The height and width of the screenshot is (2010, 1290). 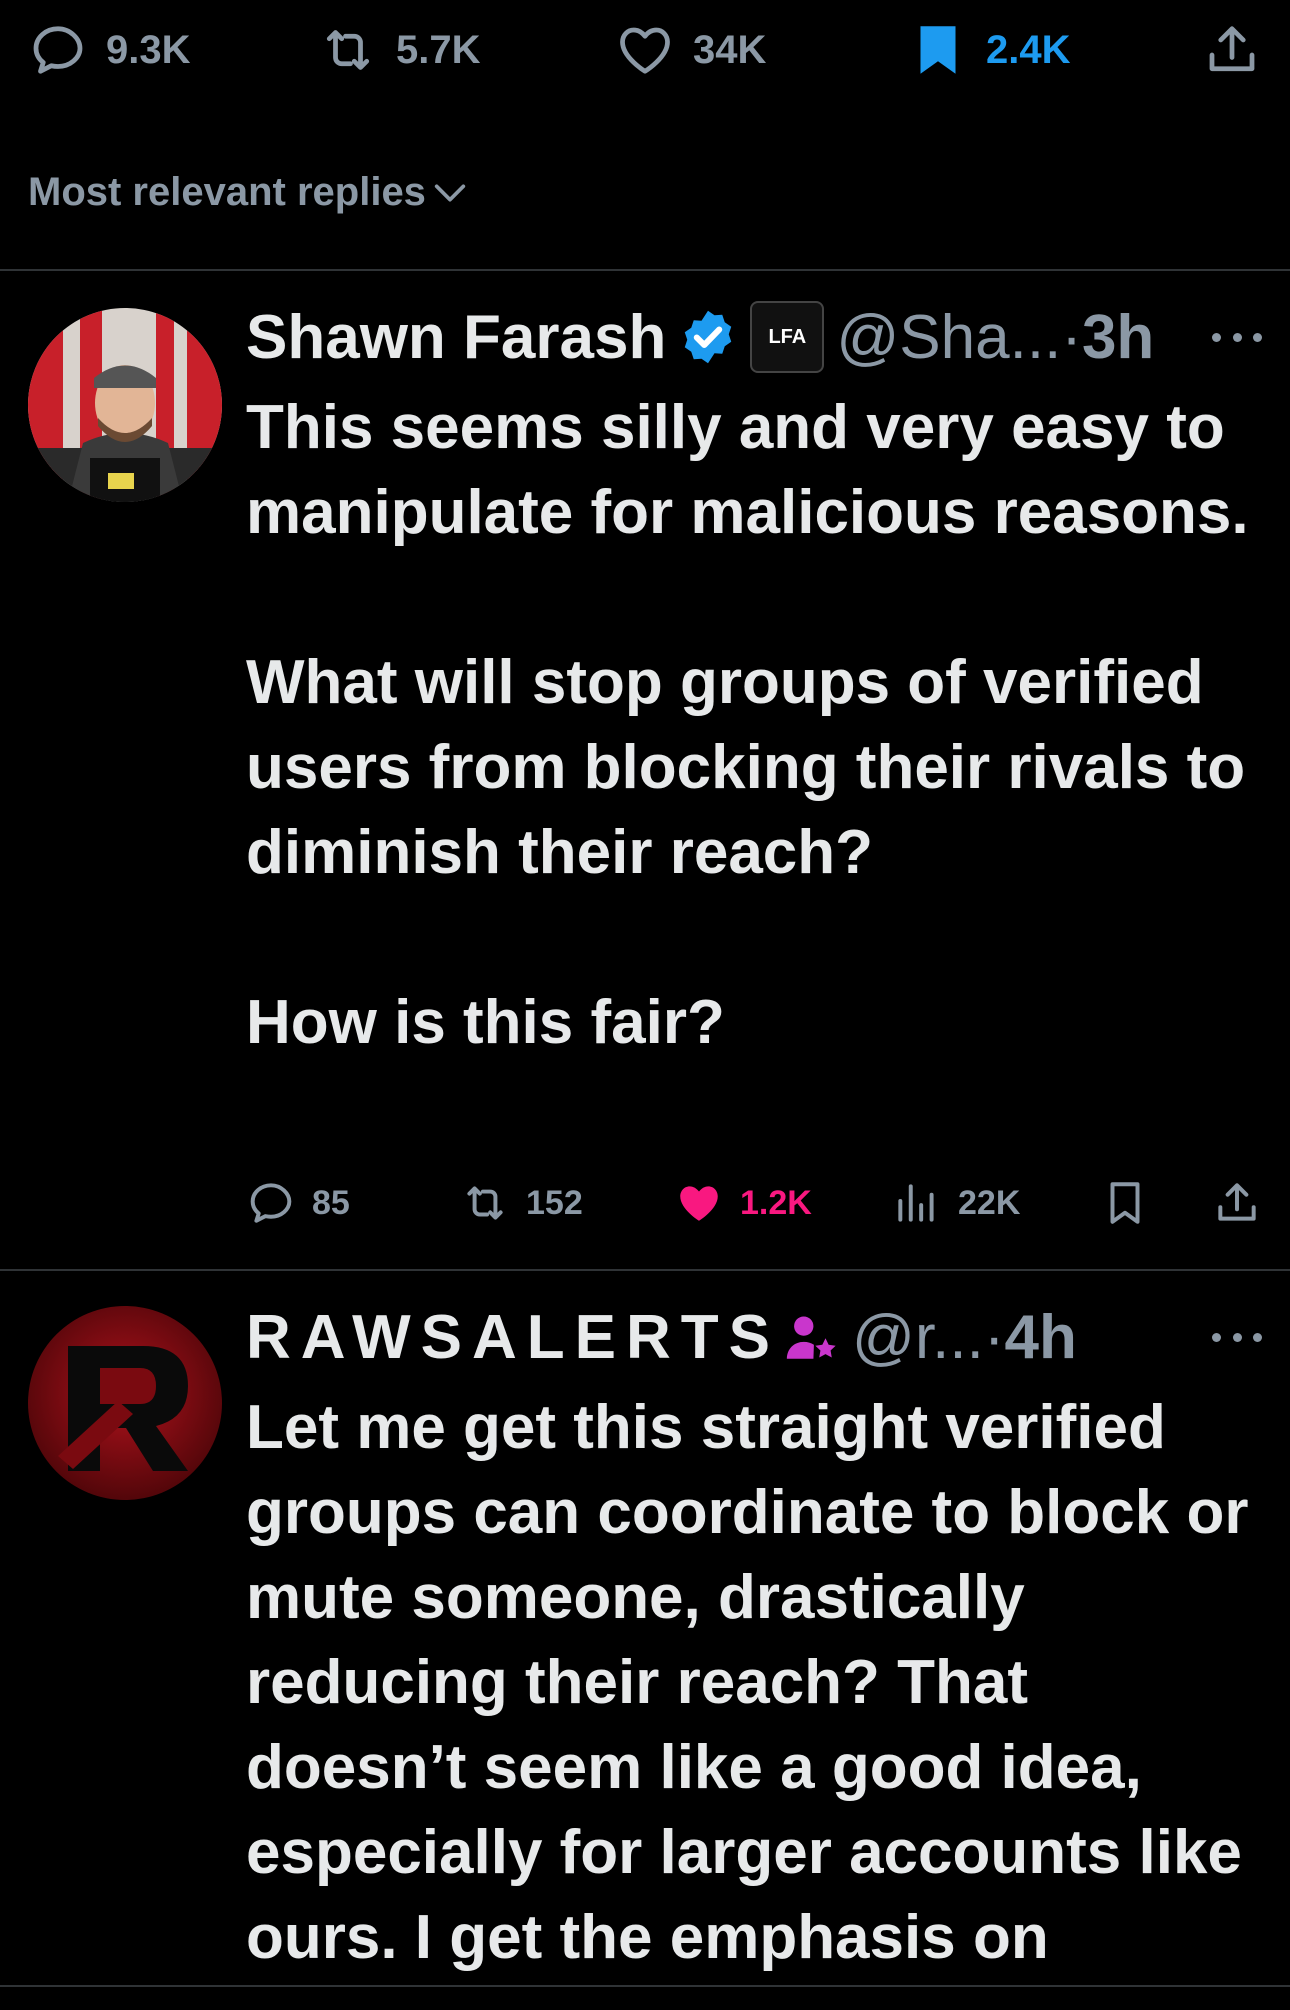 I want to click on reply-paragraph: How is this fair?, so click(x=485, y=1022).